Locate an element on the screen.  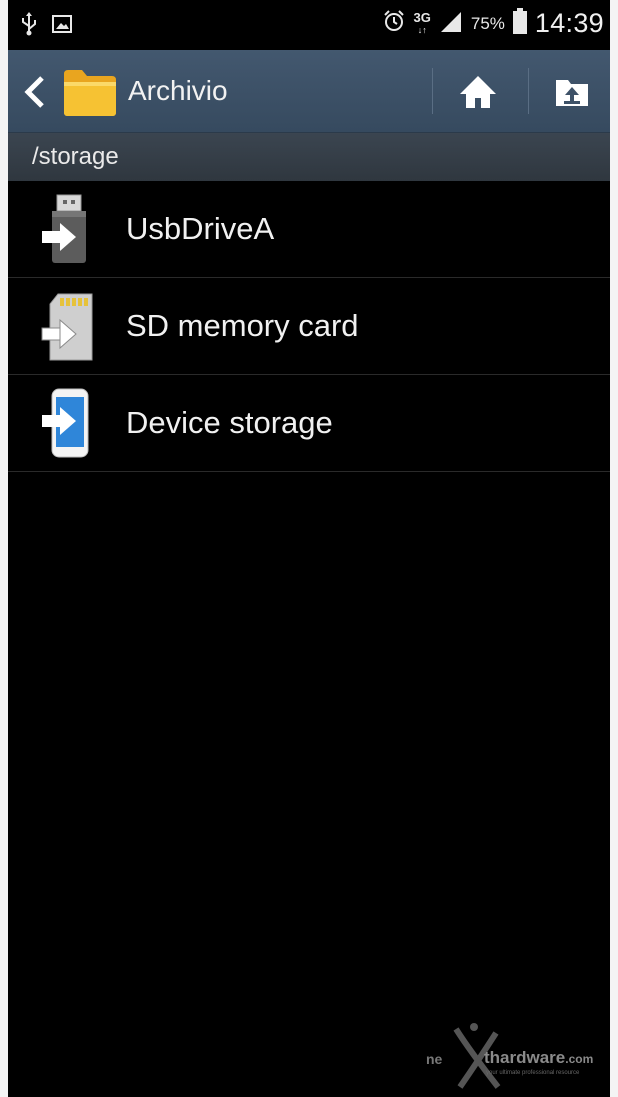
folder-app-icon is located at coordinates (90, 92).